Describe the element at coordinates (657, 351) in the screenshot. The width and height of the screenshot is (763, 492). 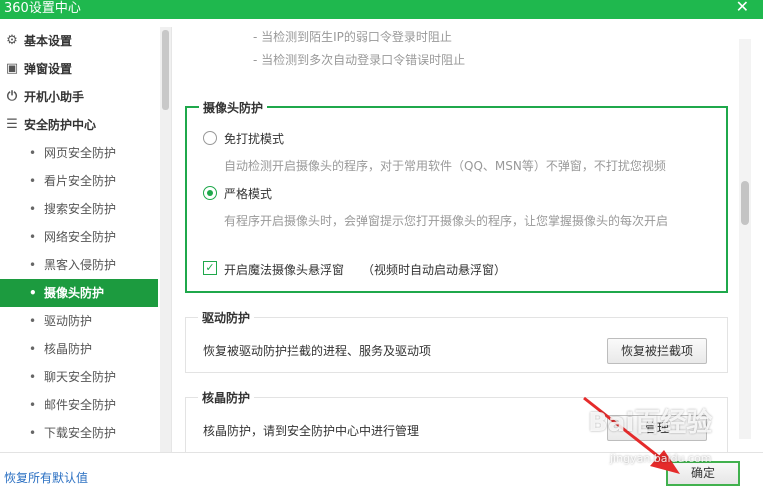
I see `restore-blocked-button: 恢复被拦截项` at that location.